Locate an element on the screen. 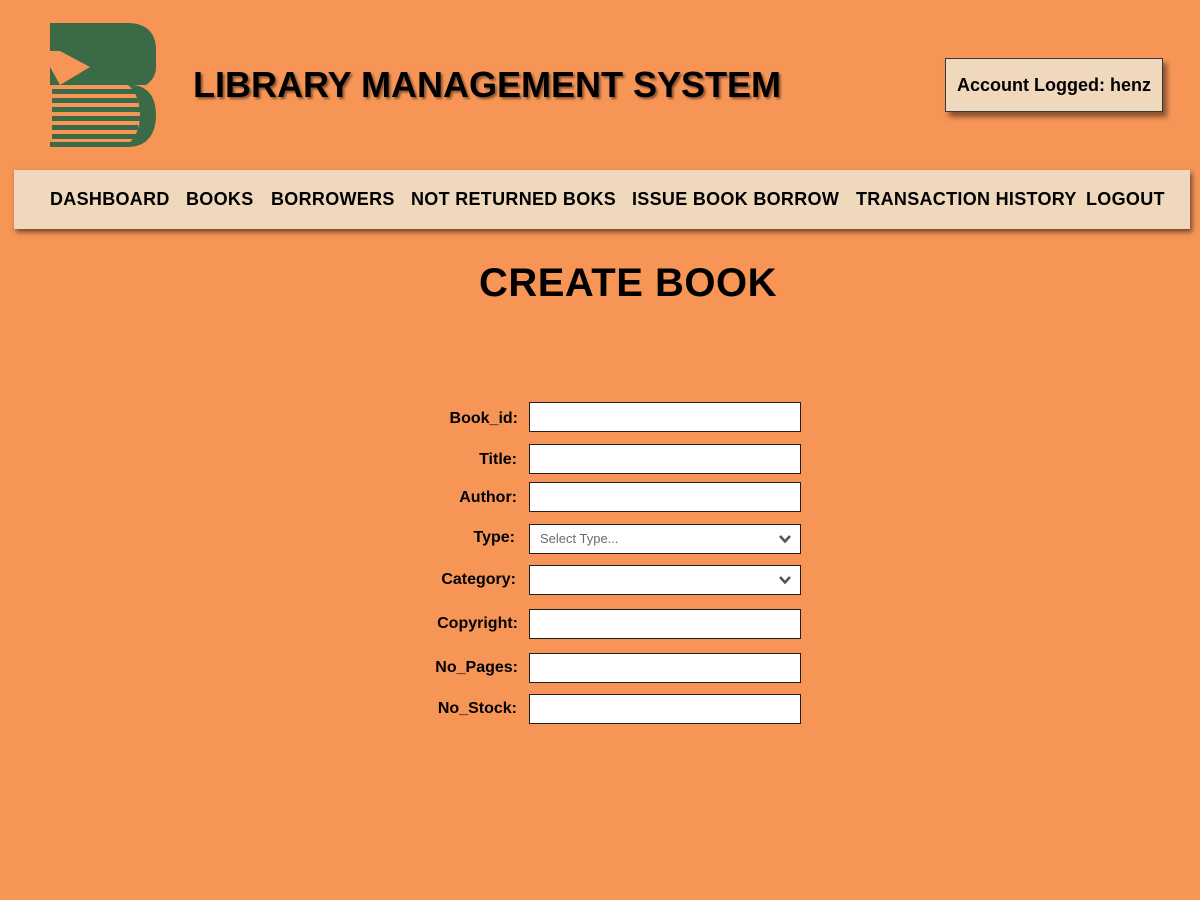  no-stock-field is located at coordinates (665, 709).